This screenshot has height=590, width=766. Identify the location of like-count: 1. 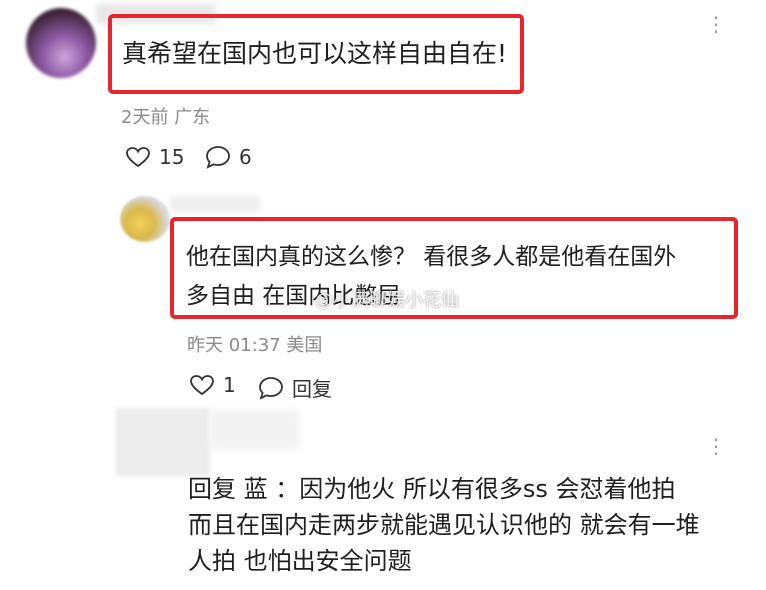
(229, 385).